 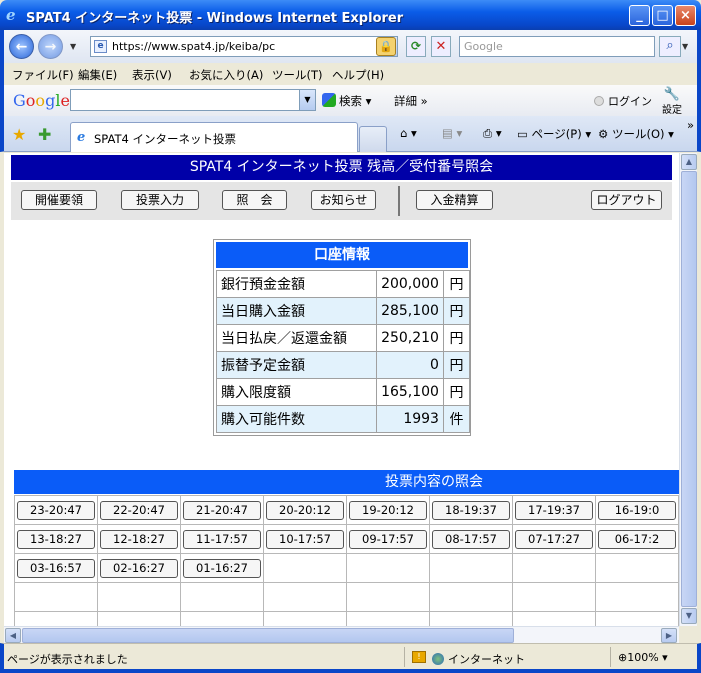 What do you see at coordinates (689, 162) in the screenshot?
I see `scroll-up-icon: ▲` at bounding box center [689, 162].